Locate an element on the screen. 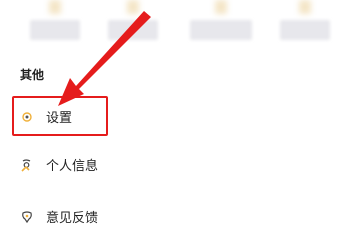 Image resolution: width=355 pixels, height=240 pixels. menu-item-label: 个人信息 is located at coordinates (72, 166).